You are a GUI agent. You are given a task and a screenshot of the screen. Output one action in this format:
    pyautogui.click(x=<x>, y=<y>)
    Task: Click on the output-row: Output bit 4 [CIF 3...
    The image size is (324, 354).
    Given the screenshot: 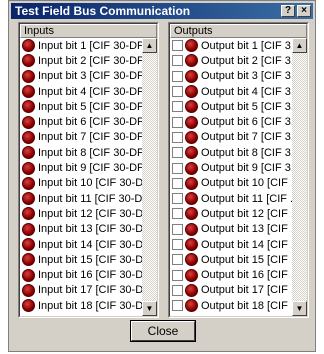 What is the action you would take?
    pyautogui.click(x=231, y=91)
    